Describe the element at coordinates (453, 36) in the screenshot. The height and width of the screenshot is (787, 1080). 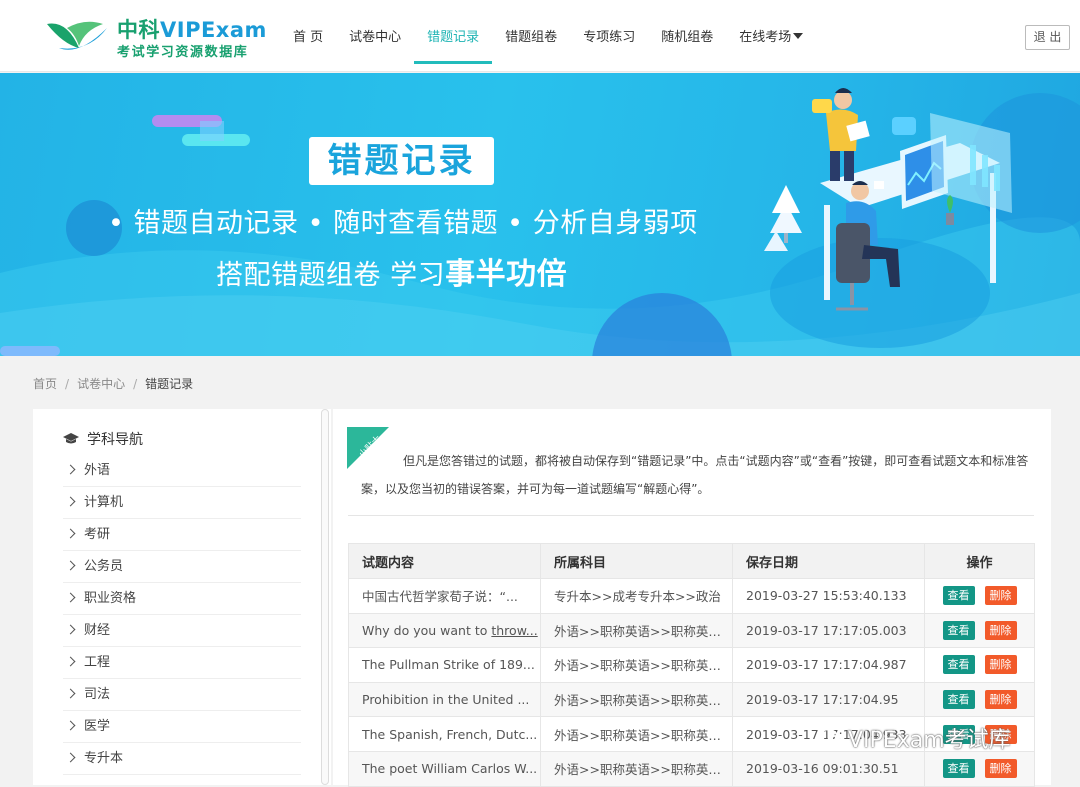
I see `nav-wrong-records: 错题记录` at that location.